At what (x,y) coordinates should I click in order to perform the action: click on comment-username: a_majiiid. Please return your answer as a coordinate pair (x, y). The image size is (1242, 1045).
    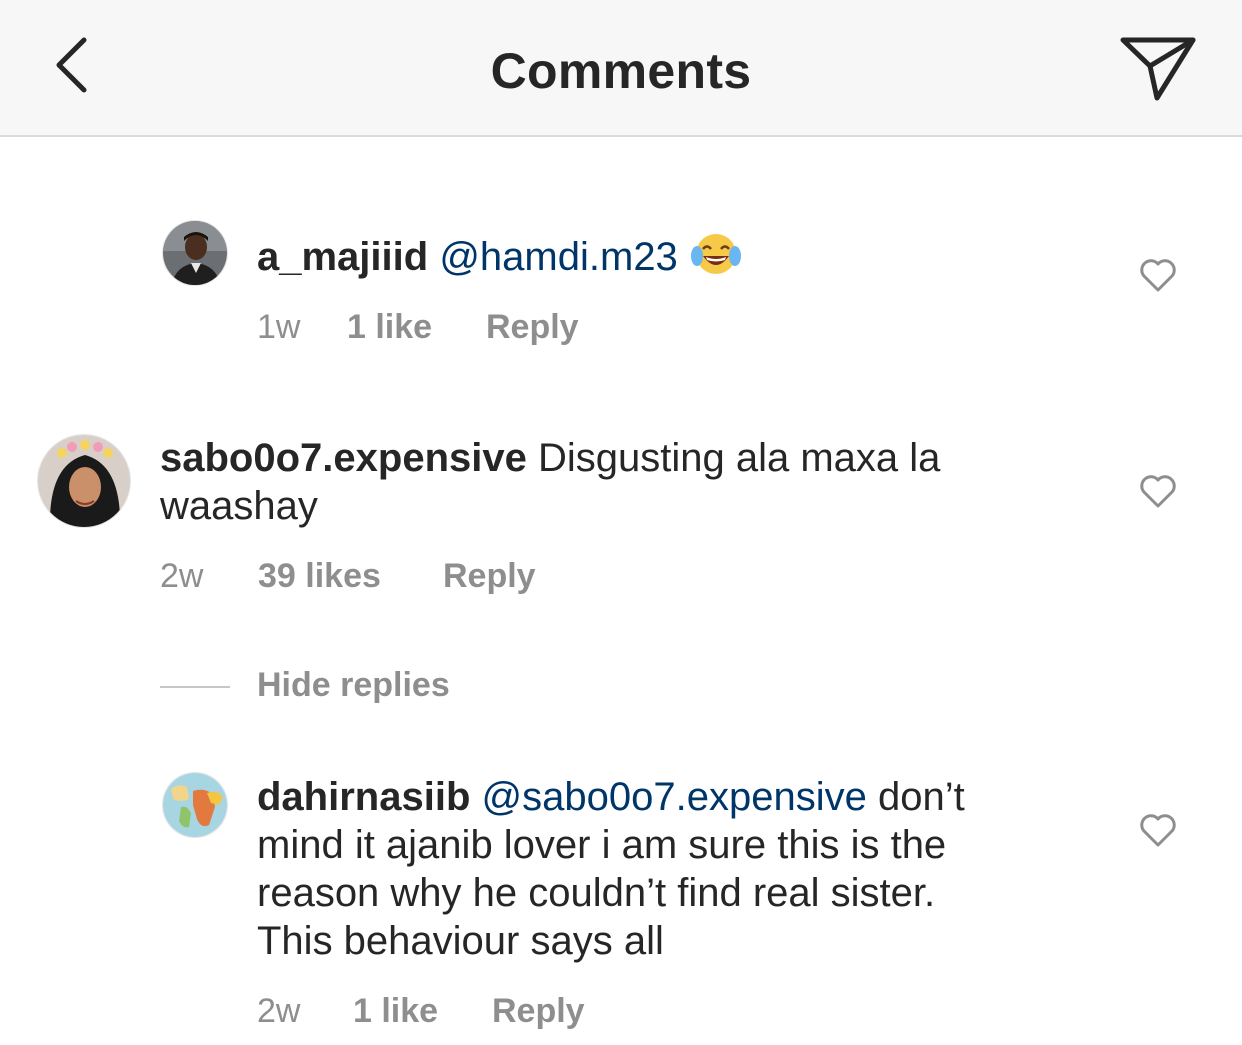
    Looking at the image, I should click on (342, 257).